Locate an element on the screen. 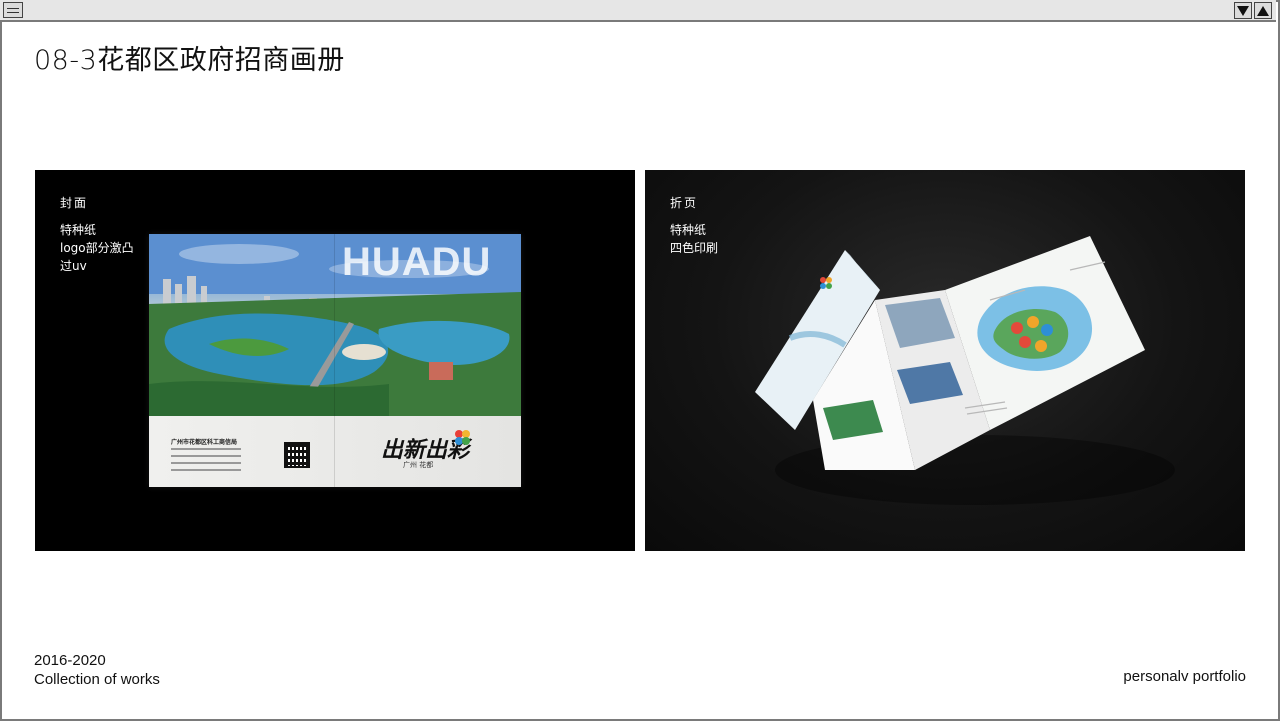 The image size is (1280, 721). cover-footer: 广州市花都区科工商信局 出新出彩 广州 花都 is located at coordinates (335, 451).